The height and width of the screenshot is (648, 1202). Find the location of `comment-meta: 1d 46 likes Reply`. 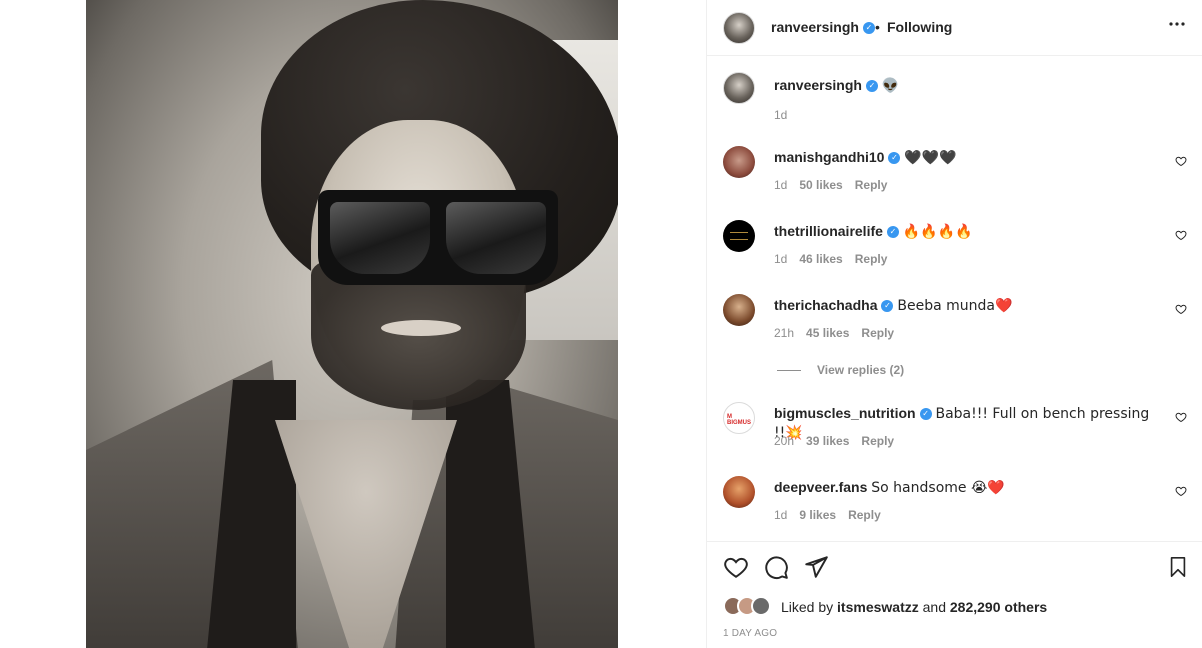

comment-meta: 1d 46 likes Reply is located at coordinates (836, 259).